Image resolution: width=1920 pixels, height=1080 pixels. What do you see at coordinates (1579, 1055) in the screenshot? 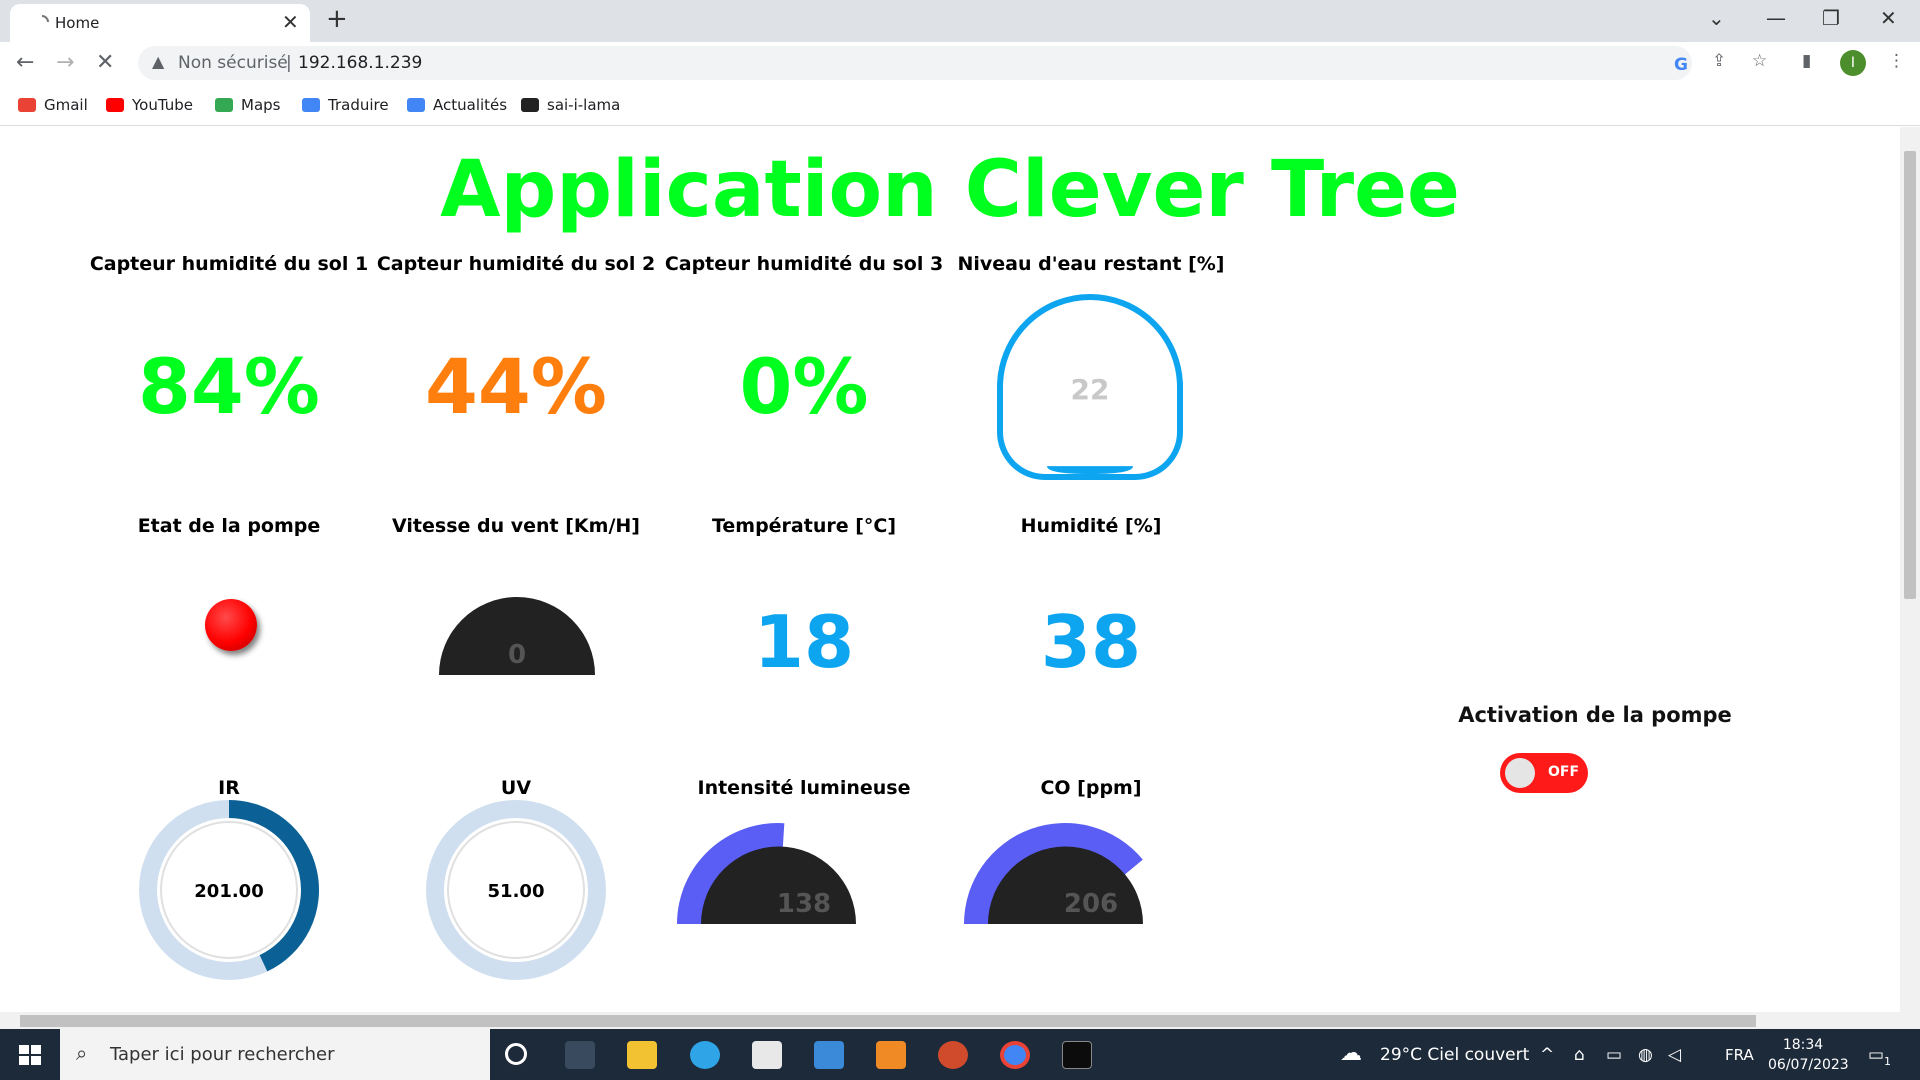
I see `network-icon: ⌂` at bounding box center [1579, 1055].